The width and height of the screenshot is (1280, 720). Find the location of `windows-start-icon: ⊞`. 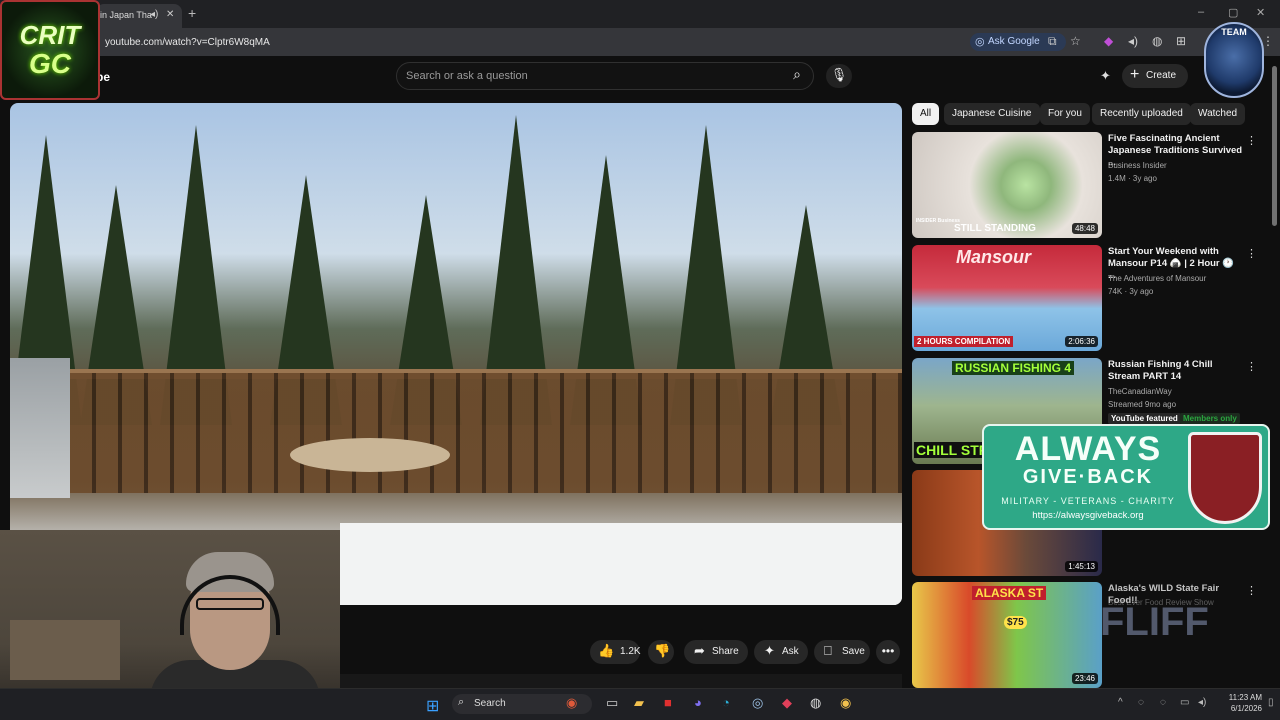

windows-start-icon: ⊞ is located at coordinates (432, 706).